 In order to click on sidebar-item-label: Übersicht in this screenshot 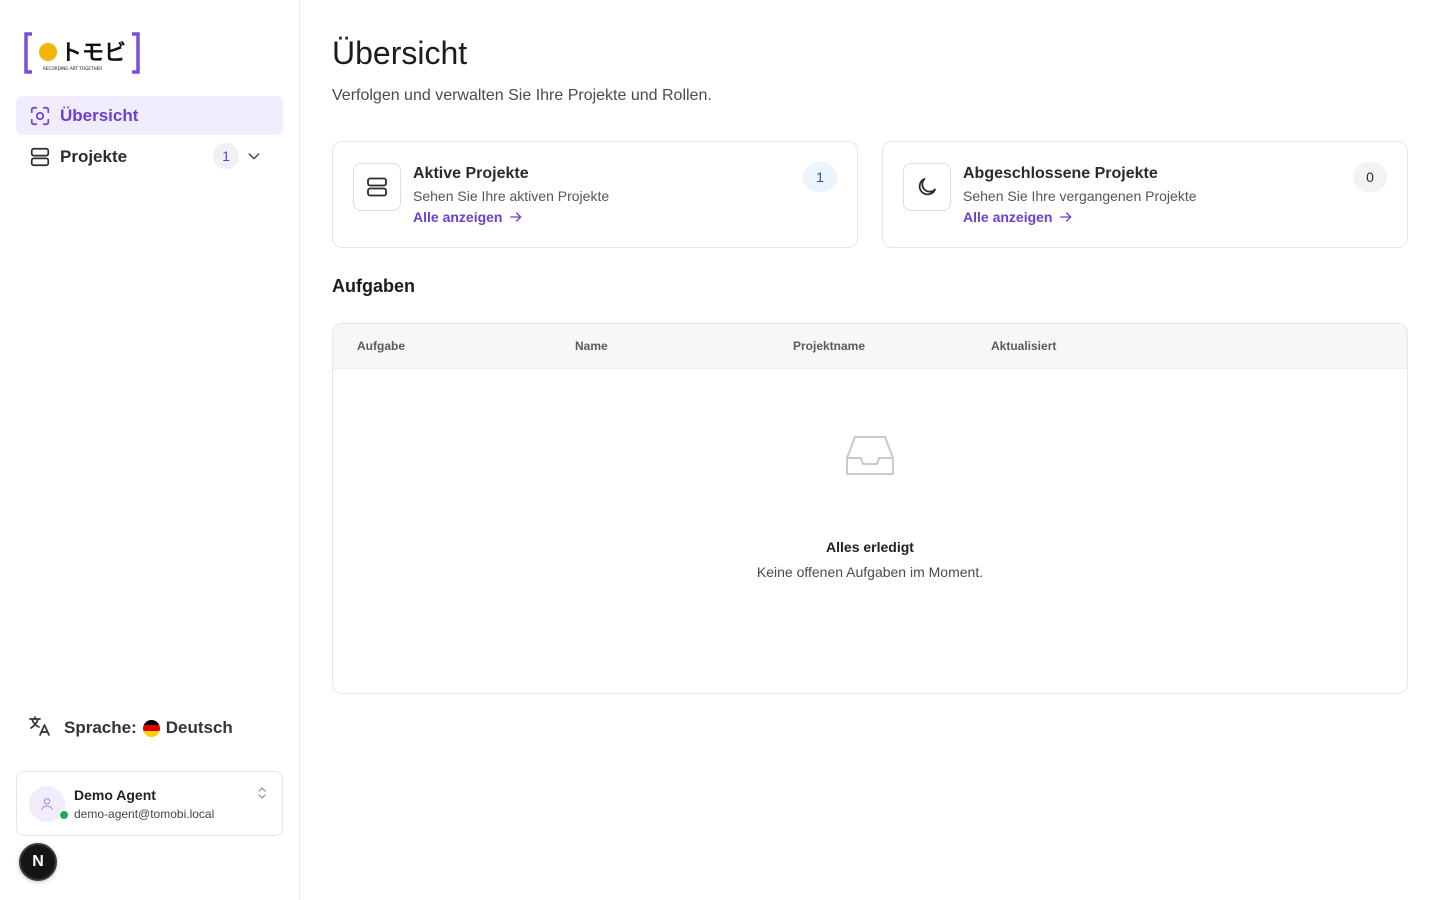, I will do `click(99, 115)`.